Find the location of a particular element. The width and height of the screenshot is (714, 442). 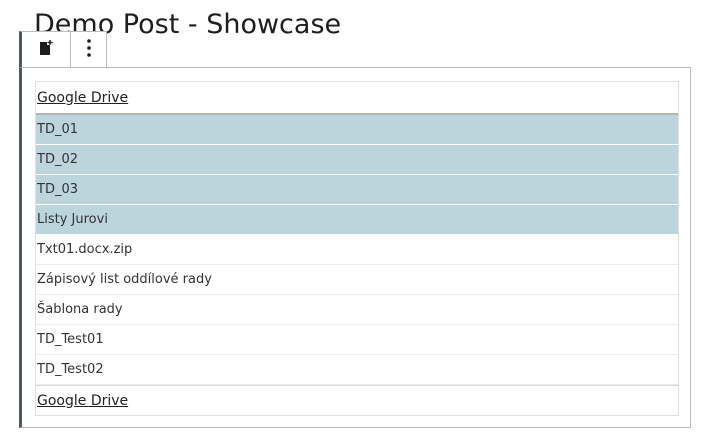

vertical-ellipsis-icon is located at coordinates (89, 50).